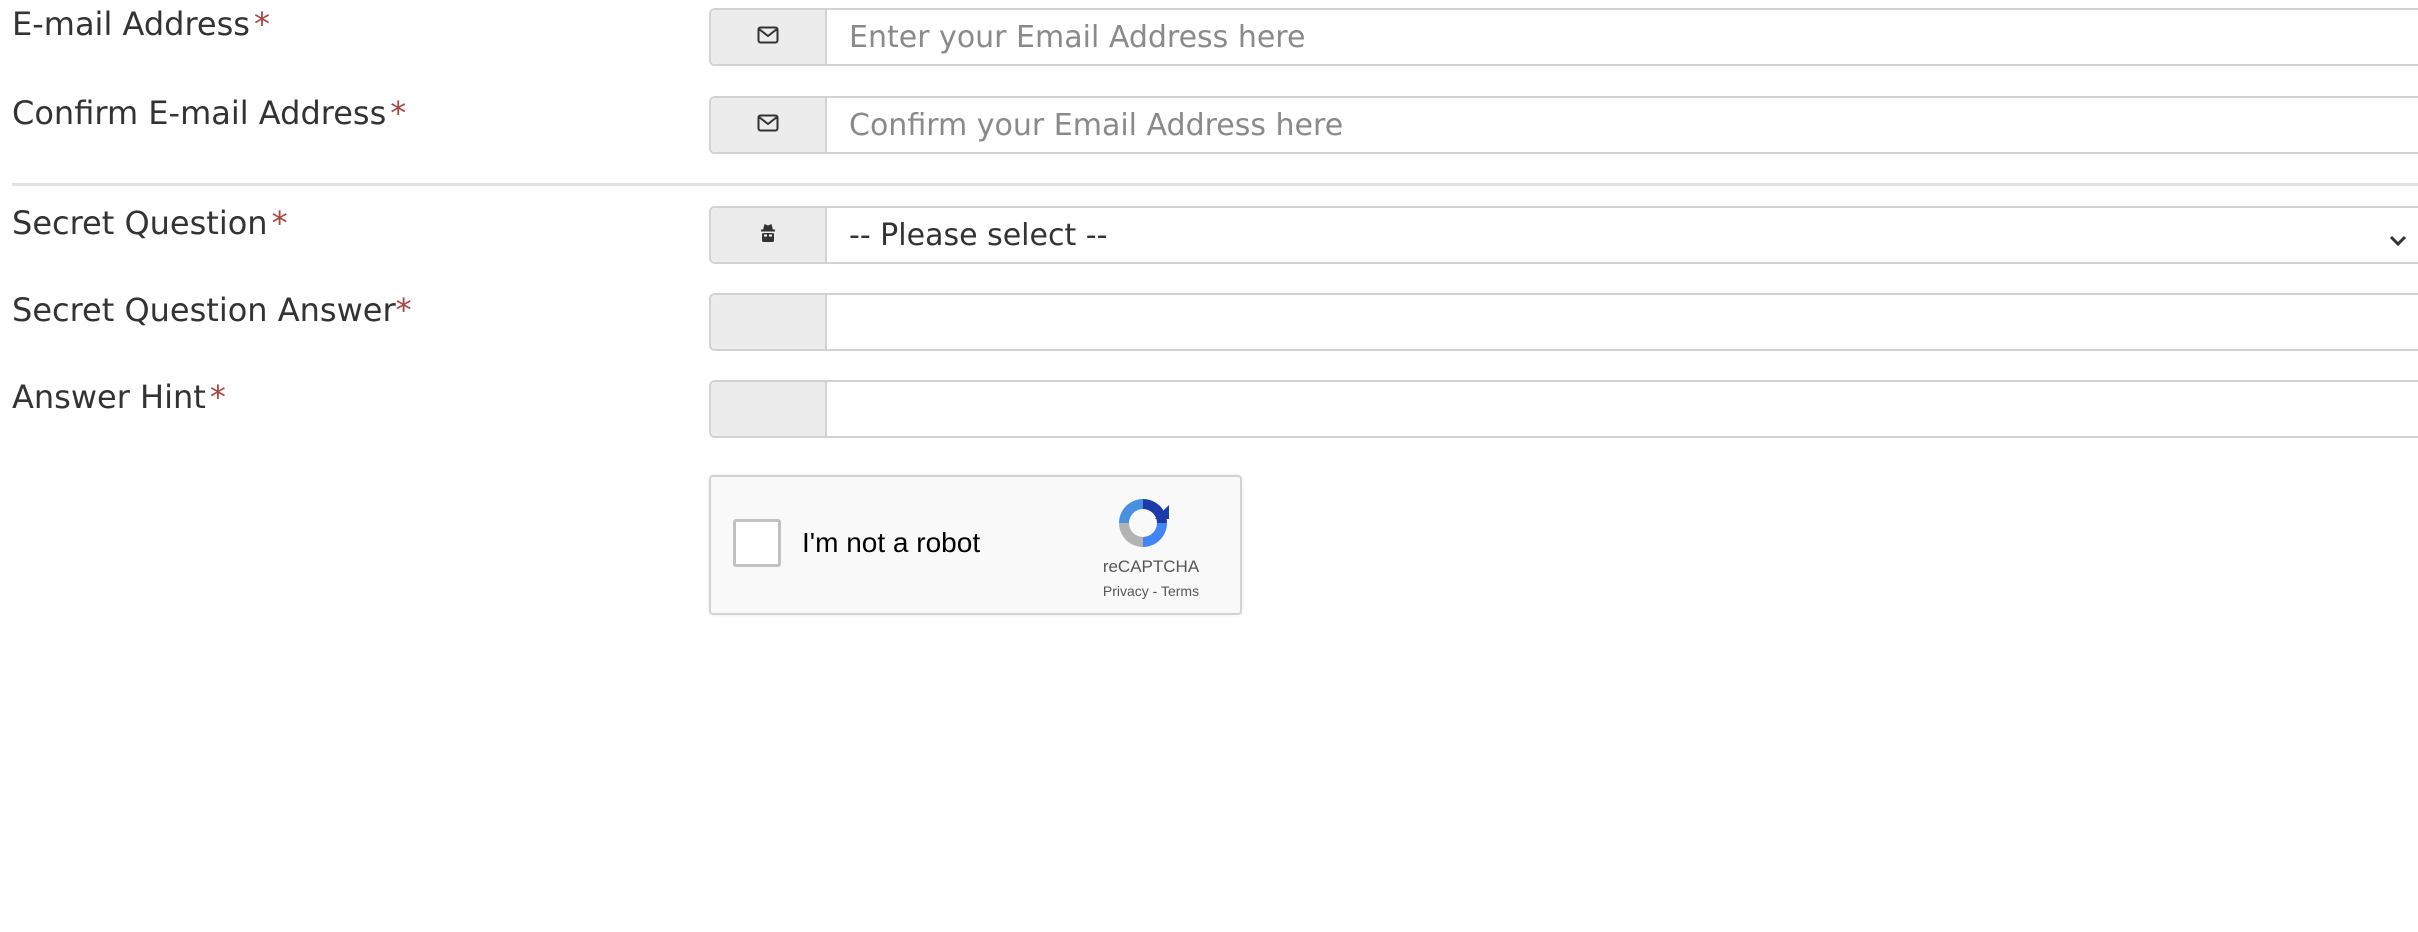 The image size is (2418, 932). What do you see at coordinates (1215, 184) in the screenshot?
I see `section-divider` at bounding box center [1215, 184].